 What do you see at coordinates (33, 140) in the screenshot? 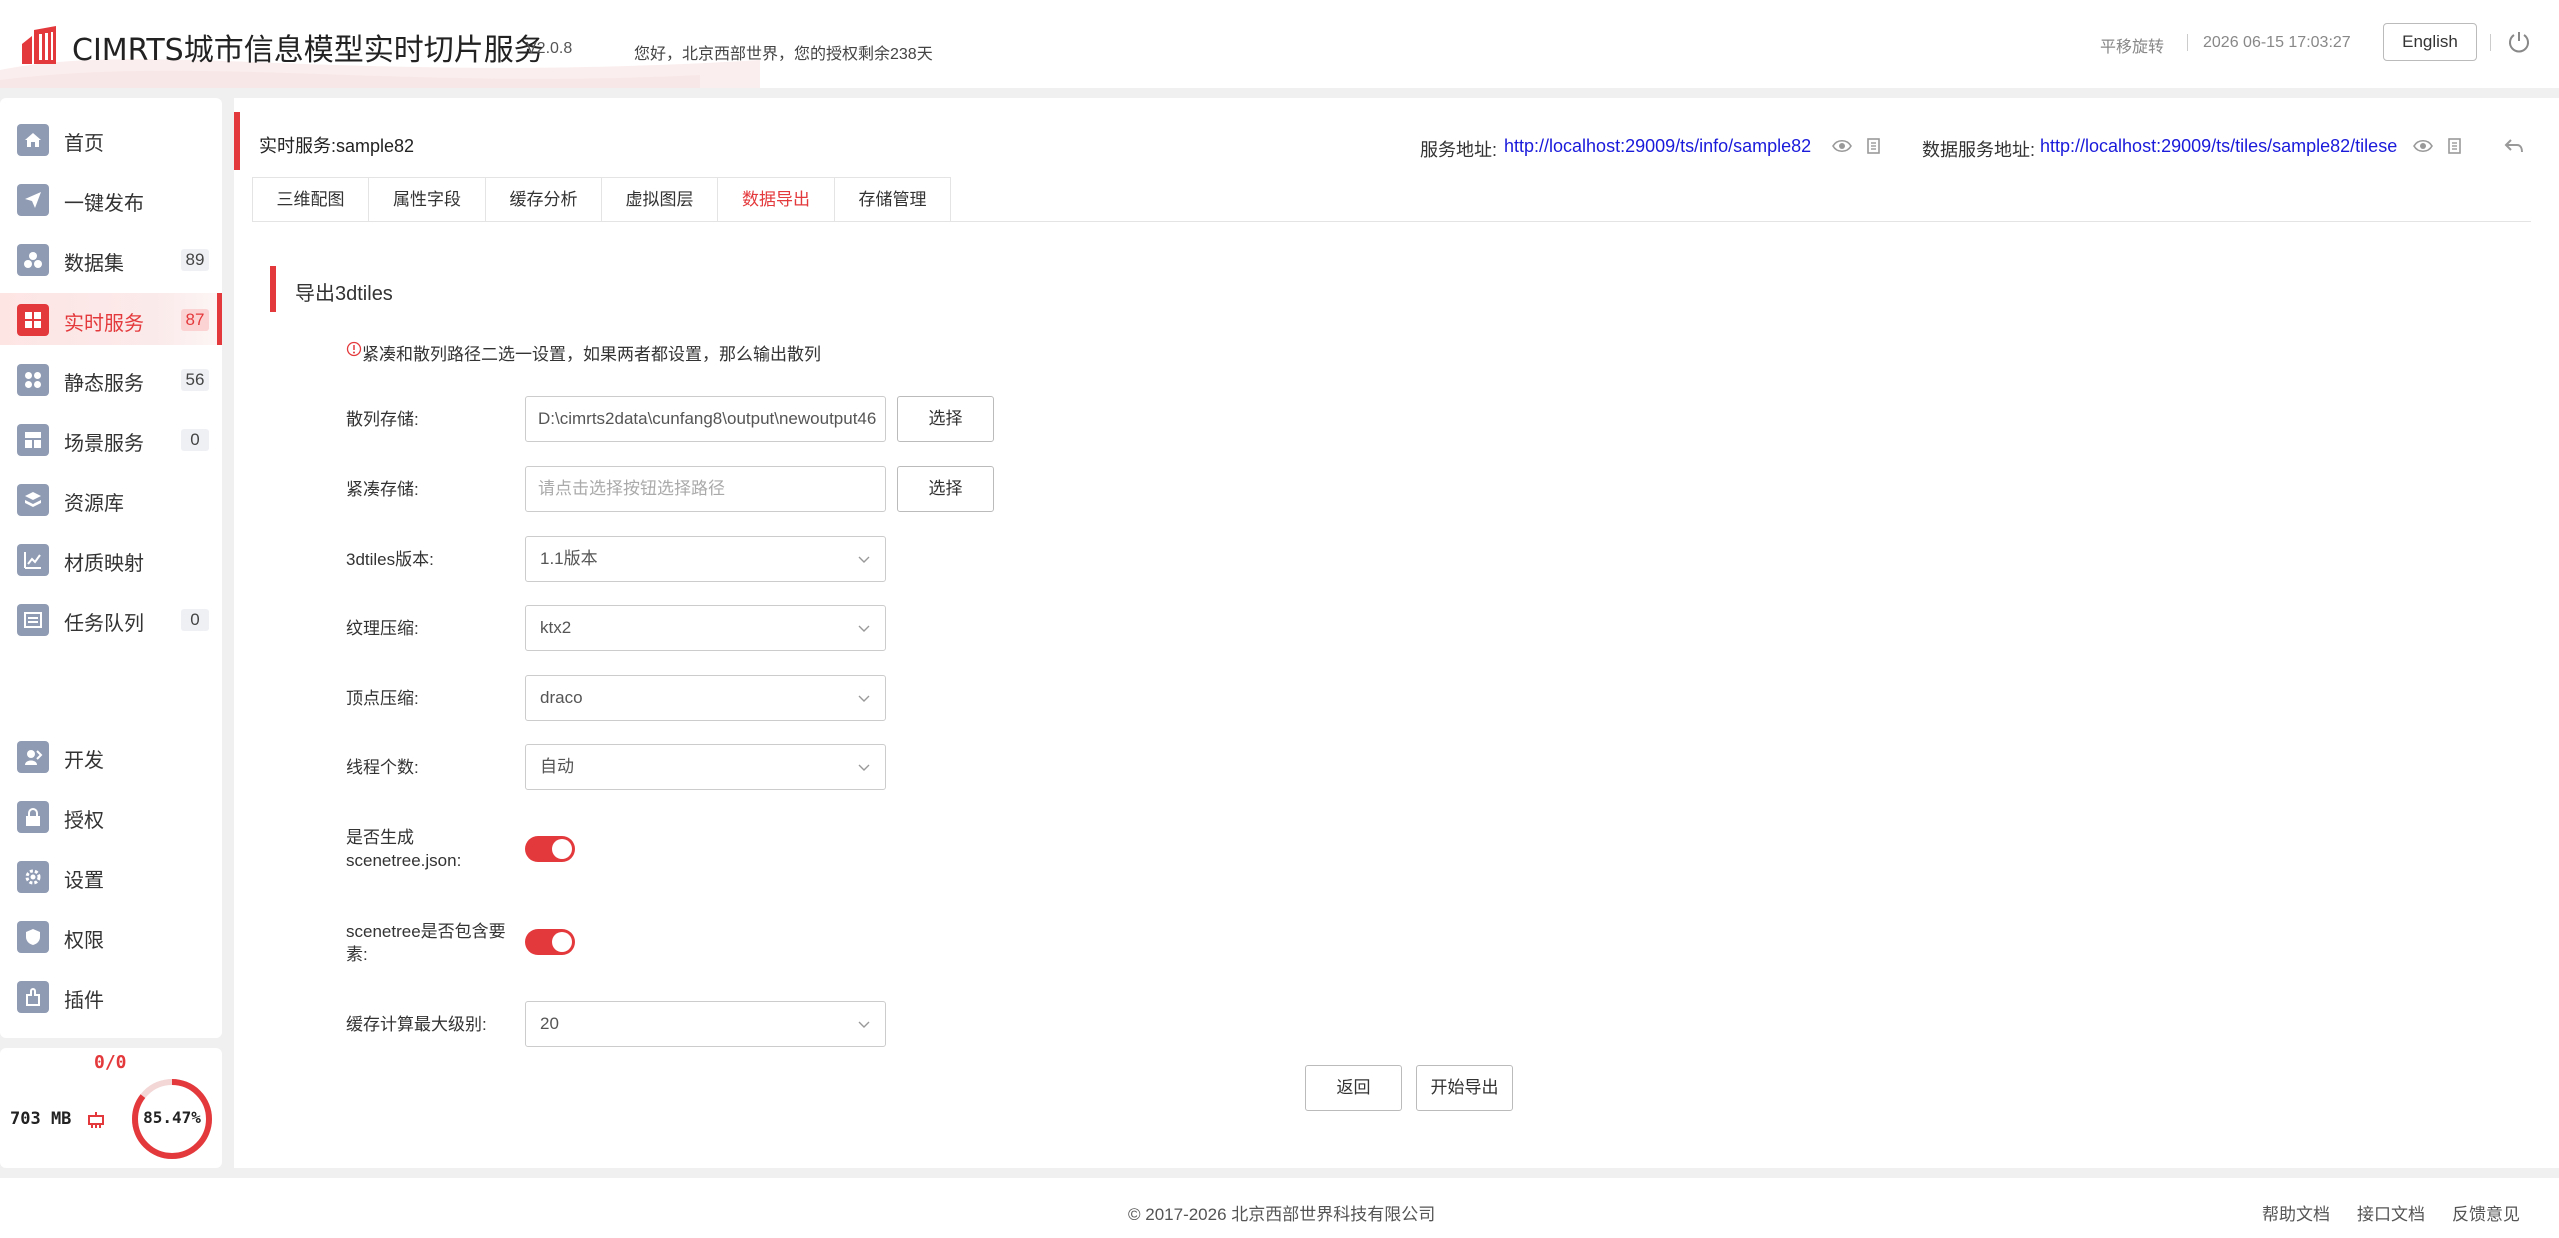
I see `home-icon` at bounding box center [33, 140].